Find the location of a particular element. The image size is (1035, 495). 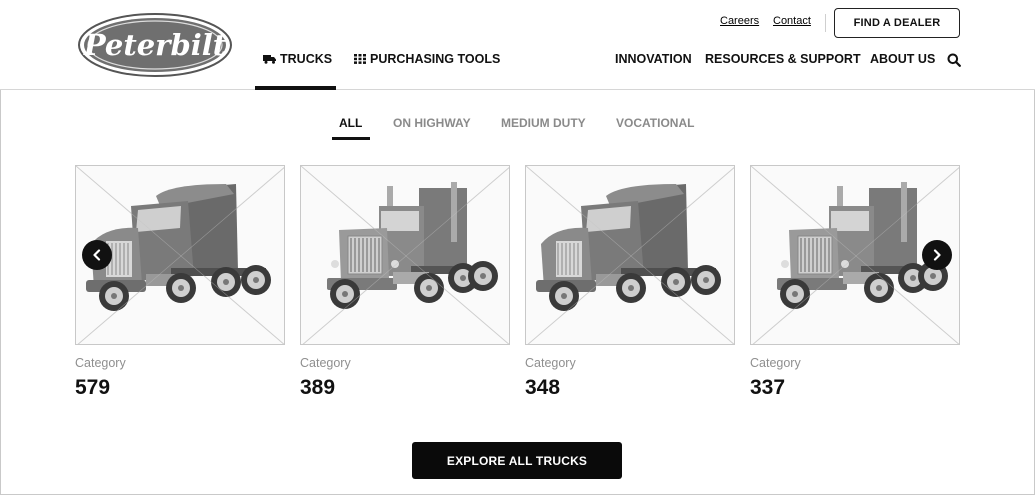

truck-card: Category 348 is located at coordinates (630, 282).